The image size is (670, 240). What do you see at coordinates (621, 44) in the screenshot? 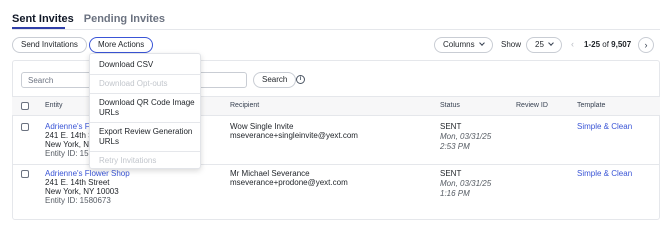
I see `pagination-total: 9,507` at bounding box center [621, 44].